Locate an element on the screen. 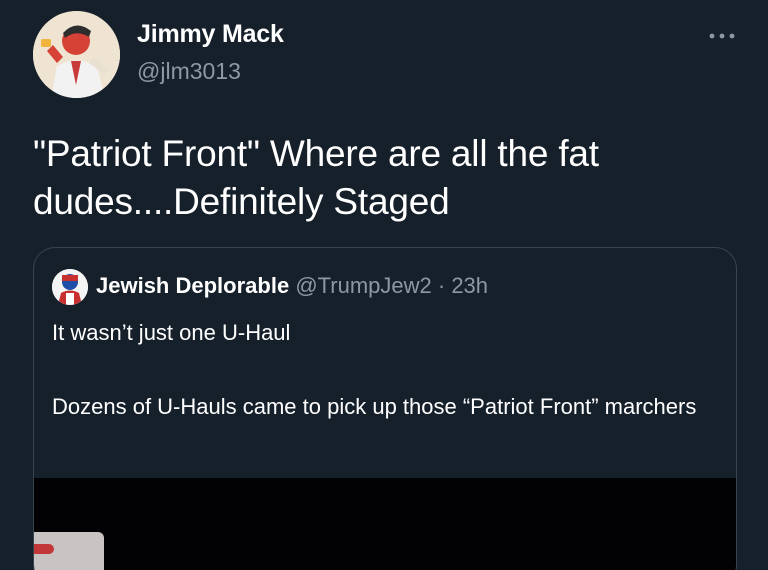 This screenshot has width=768, height=570. media-preview-object is located at coordinates (69, 551).